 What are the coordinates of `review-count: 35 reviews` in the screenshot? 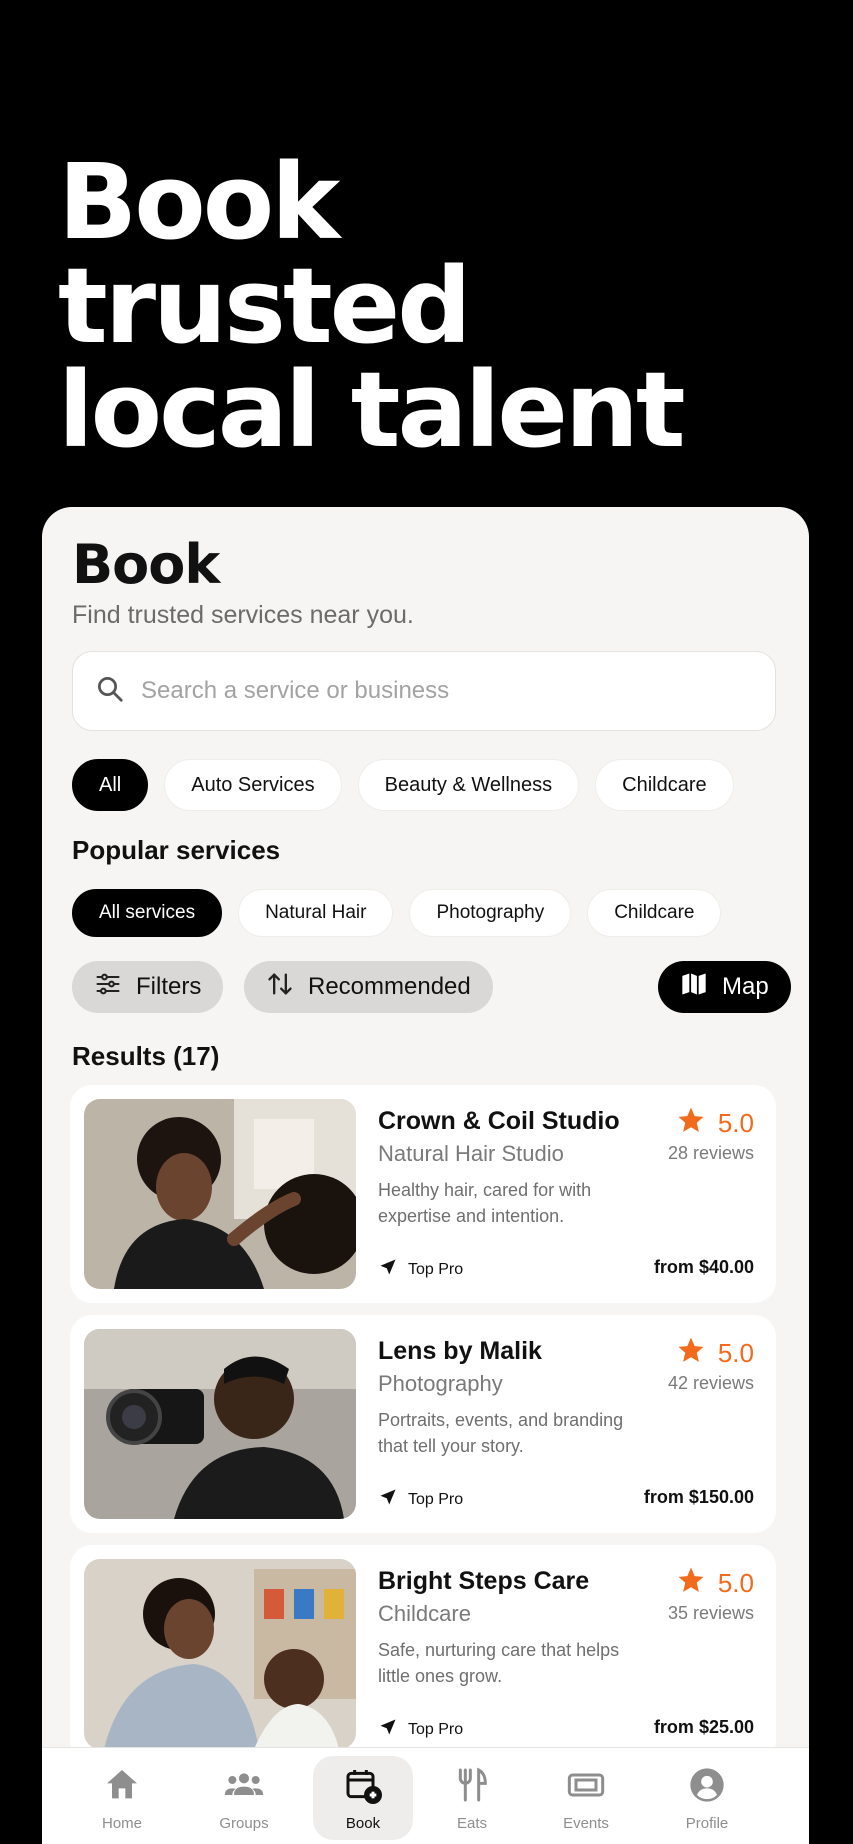 It's located at (710, 1613).